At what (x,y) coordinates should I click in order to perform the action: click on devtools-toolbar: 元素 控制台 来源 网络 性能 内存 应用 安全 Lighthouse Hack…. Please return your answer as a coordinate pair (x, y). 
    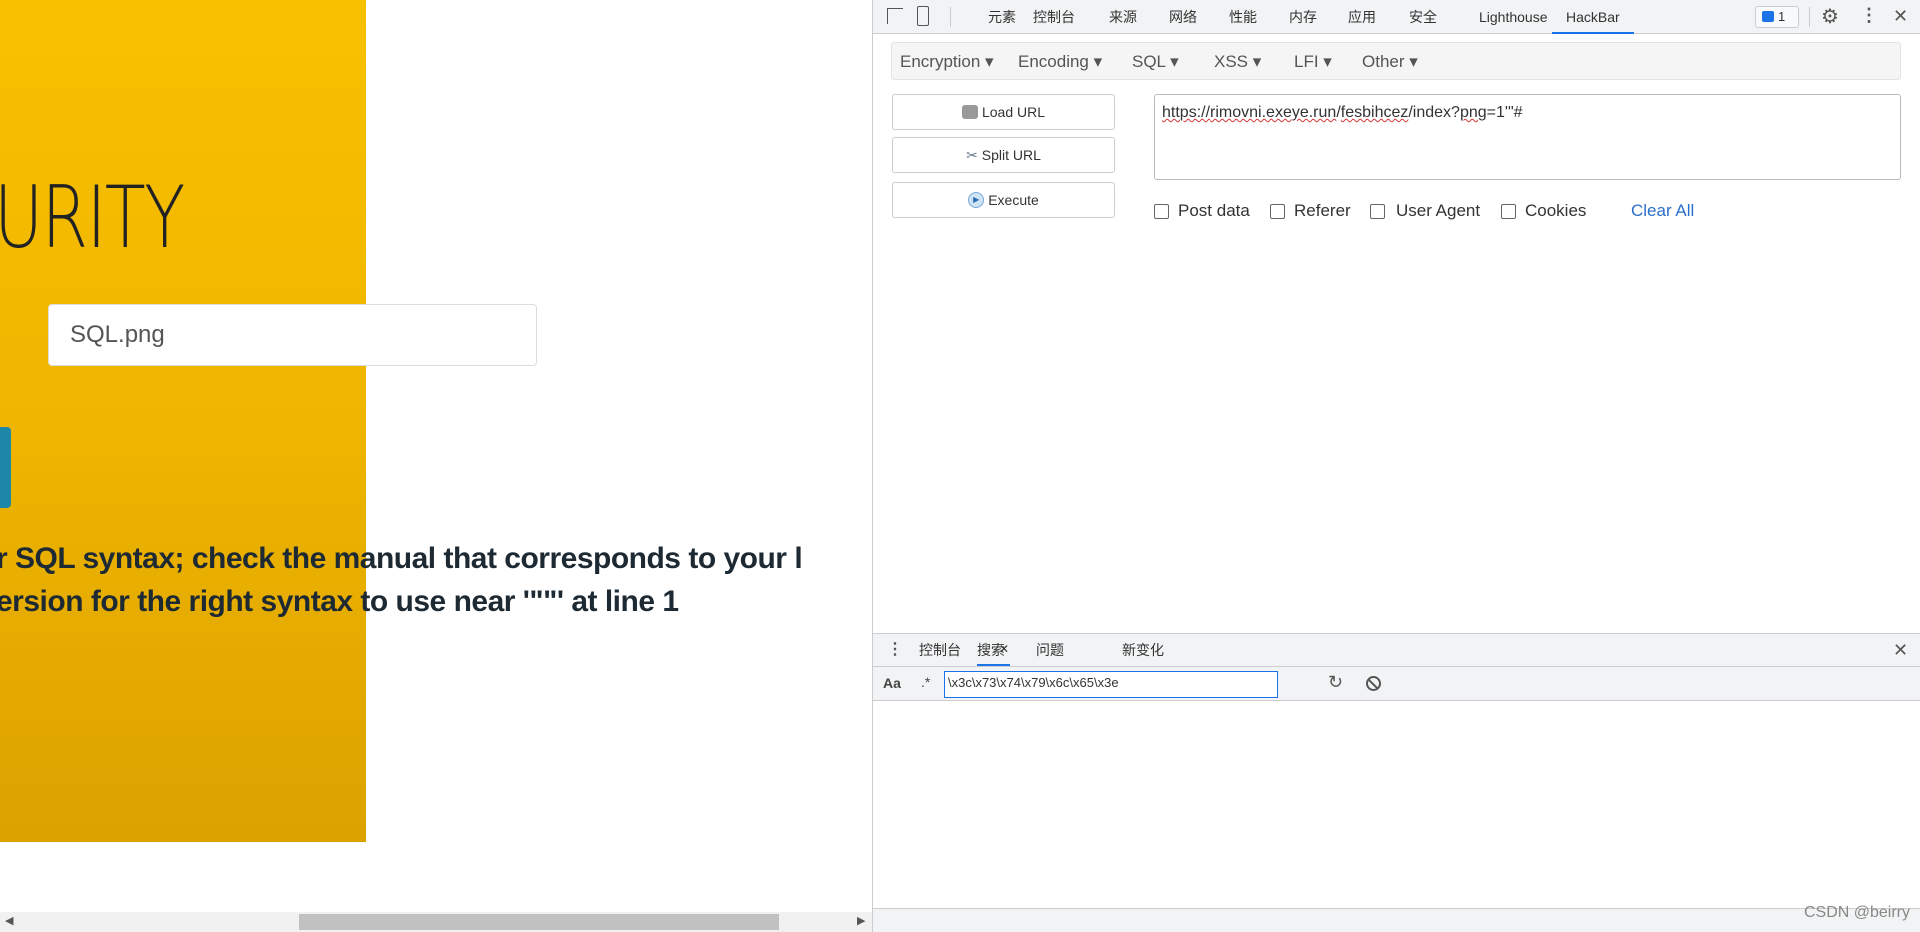
    Looking at the image, I should click on (1396, 17).